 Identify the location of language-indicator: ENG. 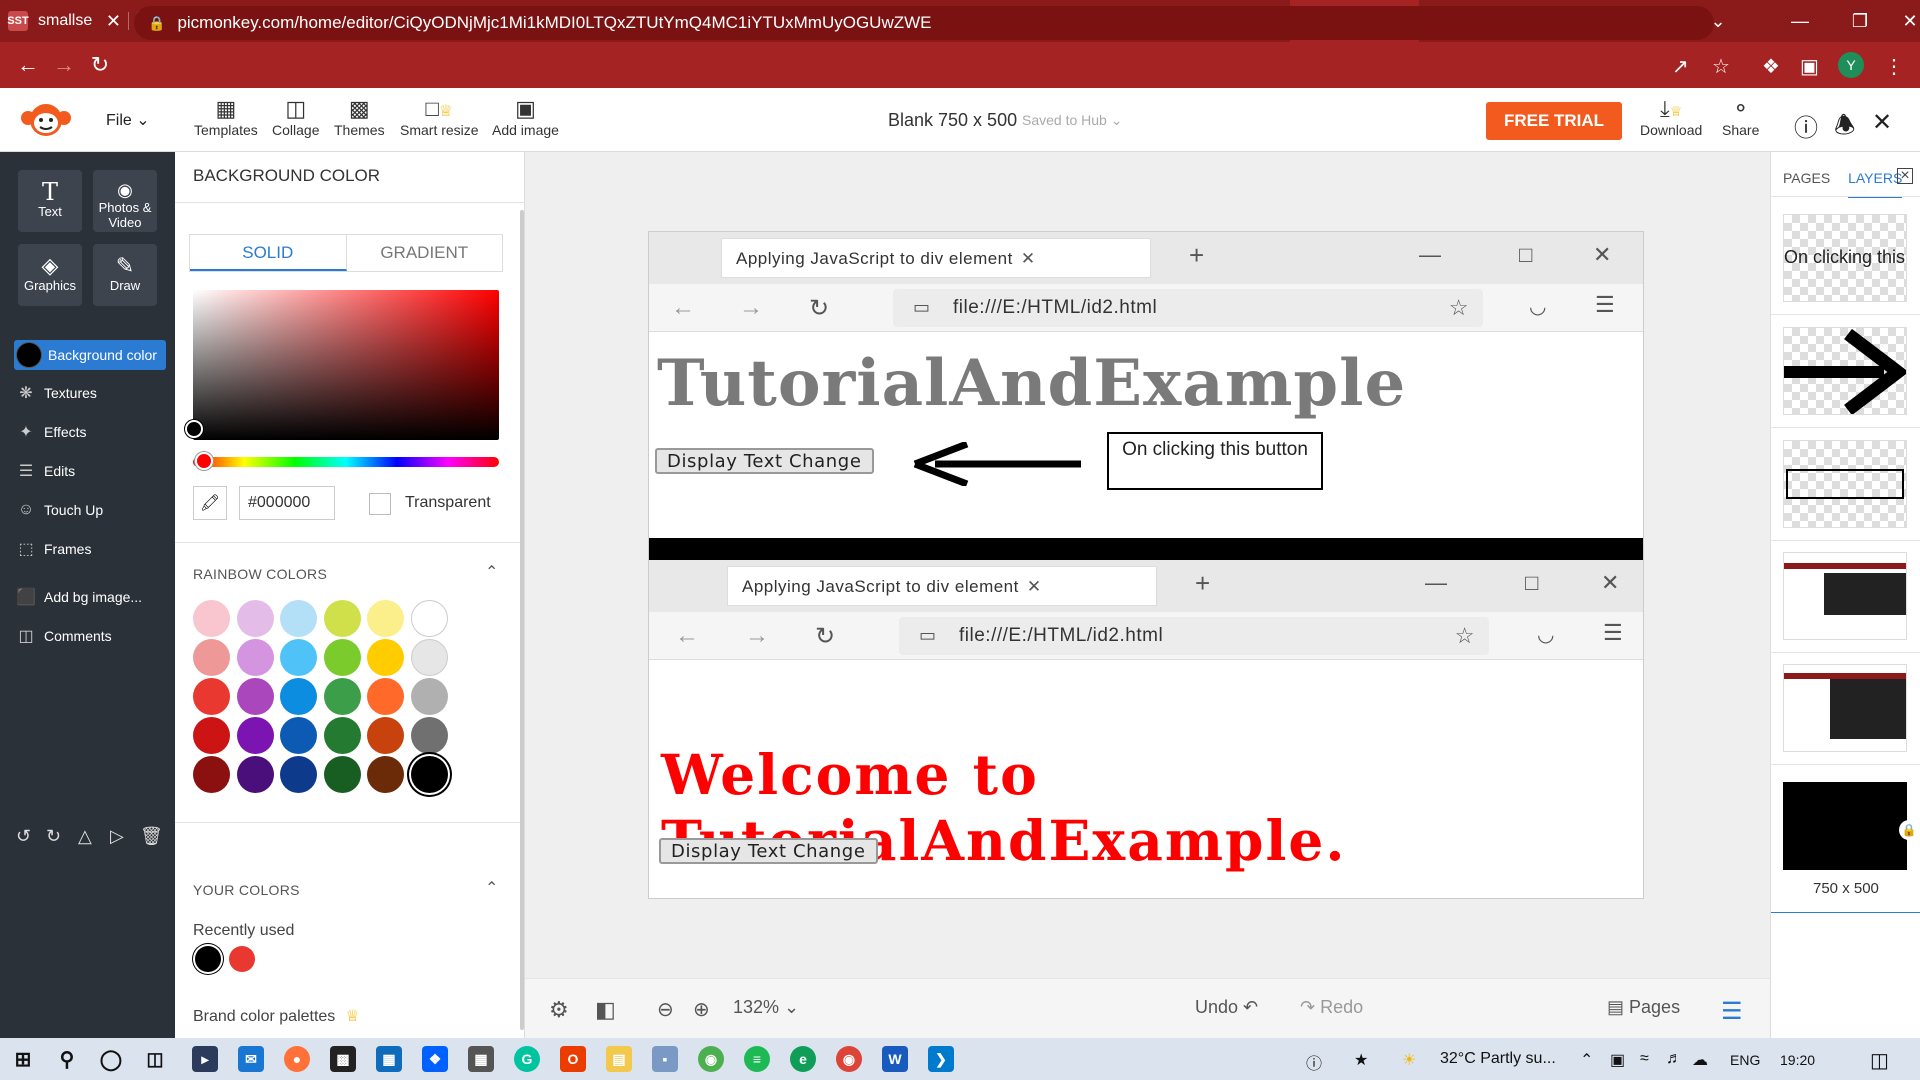
(1745, 1060).